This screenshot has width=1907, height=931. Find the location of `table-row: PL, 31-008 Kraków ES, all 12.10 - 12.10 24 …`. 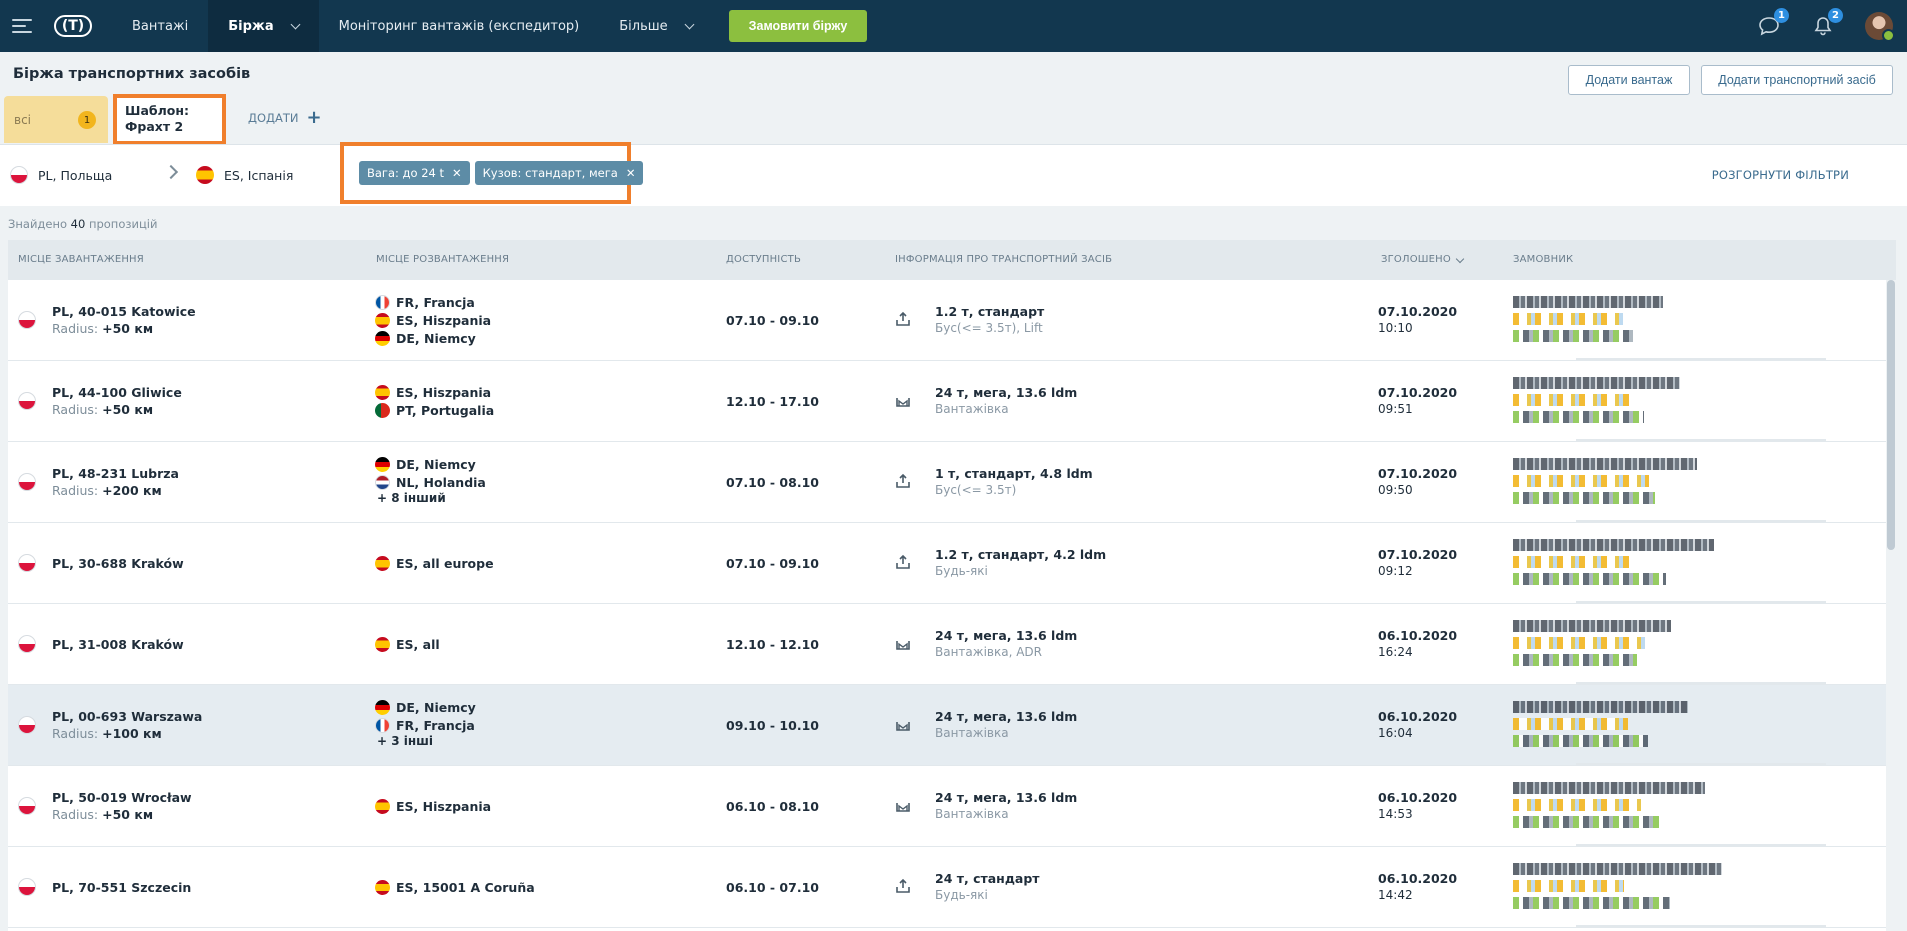

table-row: PL, 31-008 Kraków ES, all 12.10 - 12.10 24 … is located at coordinates (952, 644).